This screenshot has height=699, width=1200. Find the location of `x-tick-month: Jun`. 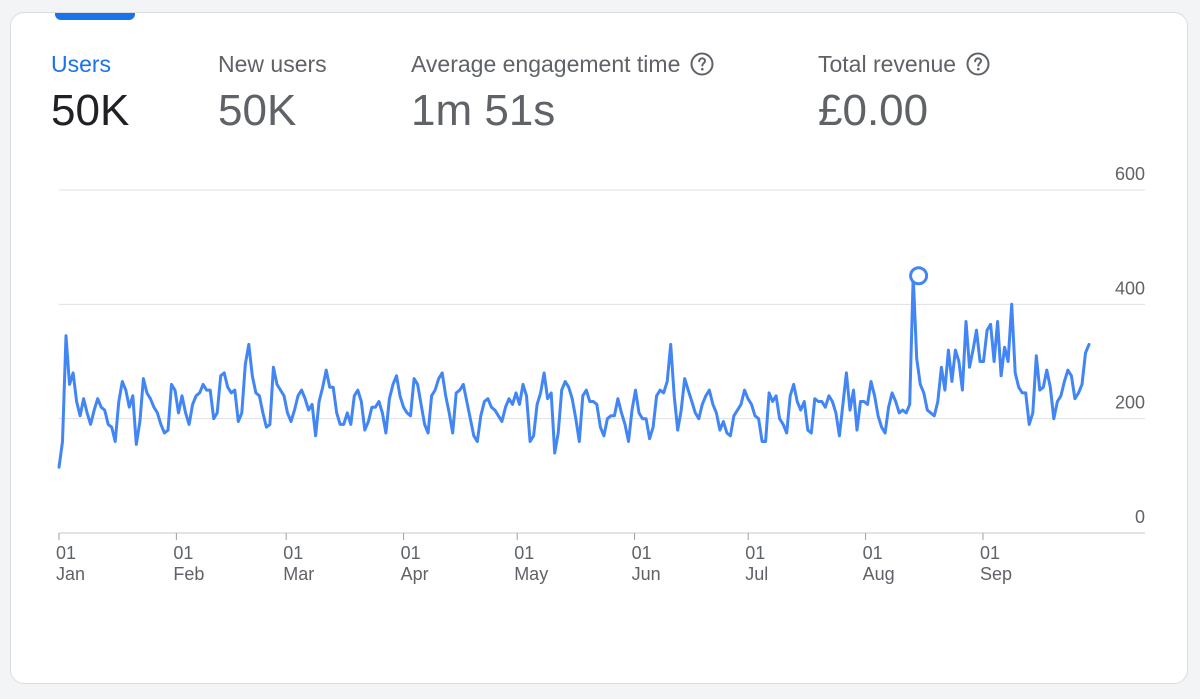

x-tick-month: Jun is located at coordinates (646, 574).